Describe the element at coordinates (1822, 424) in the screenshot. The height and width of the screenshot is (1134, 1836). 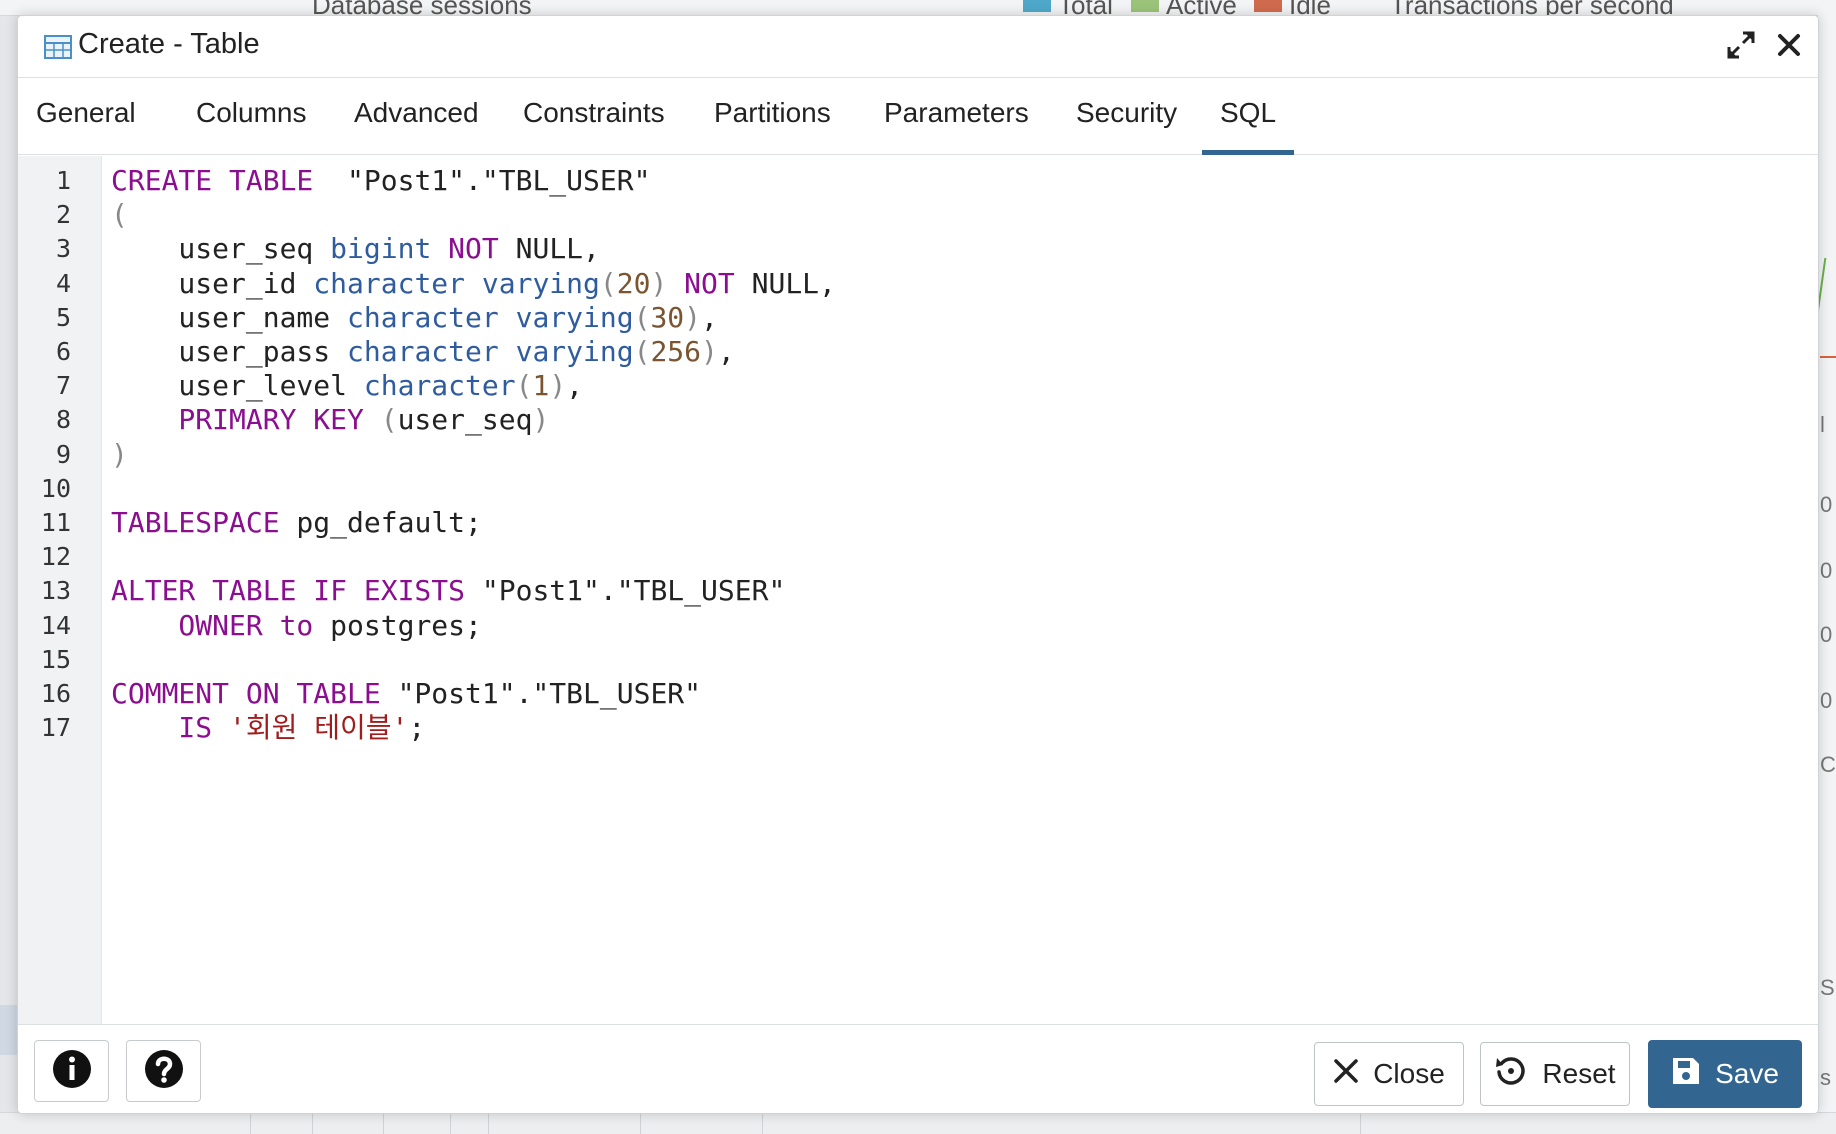
I see `background-edge-tick: l` at that location.